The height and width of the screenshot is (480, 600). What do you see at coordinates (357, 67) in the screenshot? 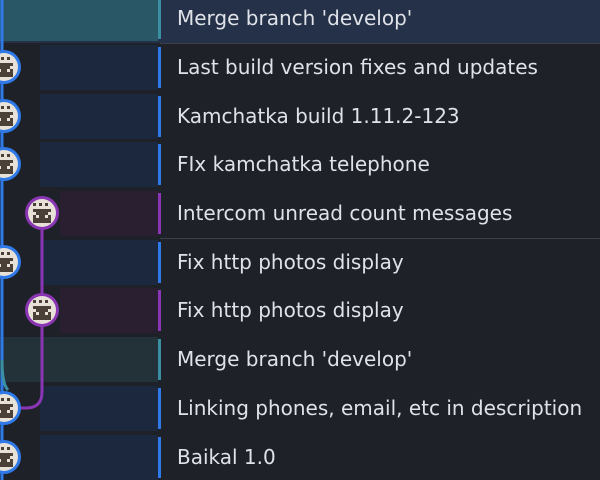
I see `commit-message: Last build version fixes and updates` at bounding box center [357, 67].